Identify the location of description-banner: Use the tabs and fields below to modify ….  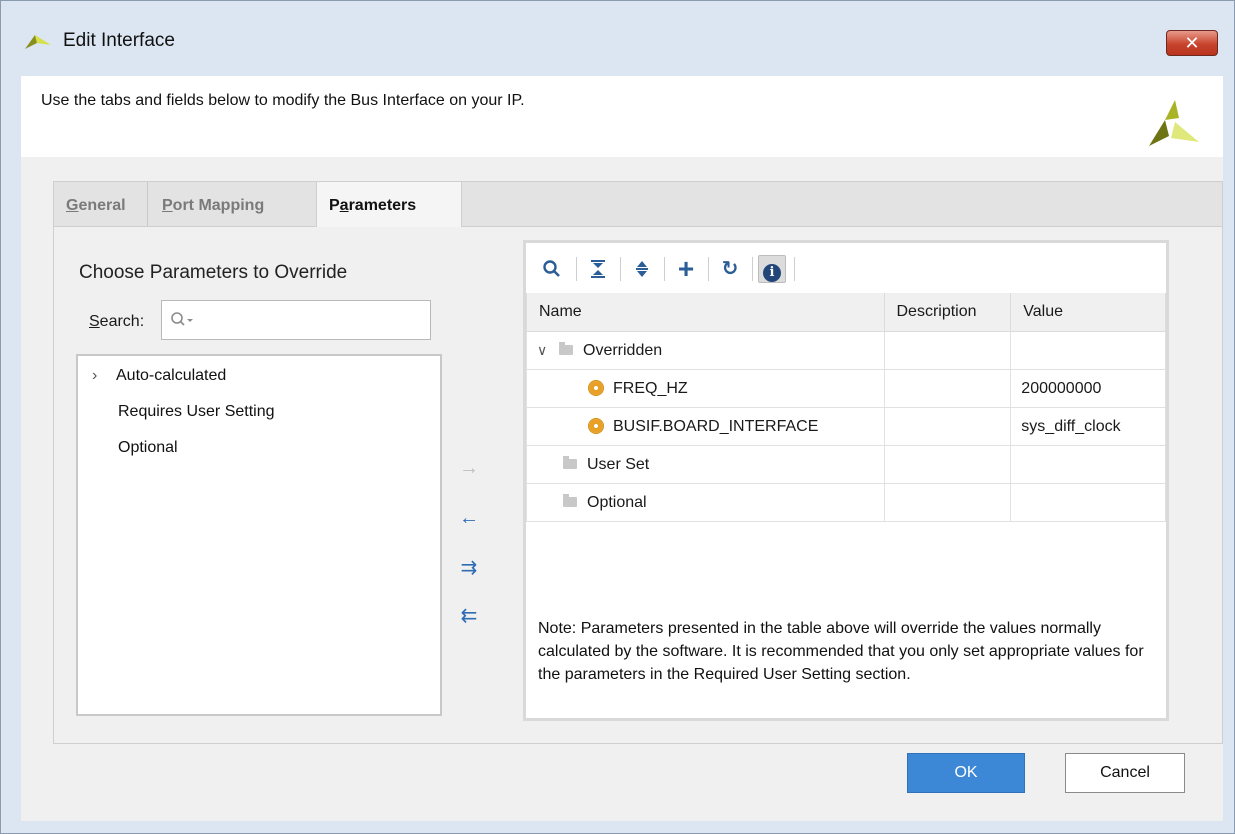
(622, 117).